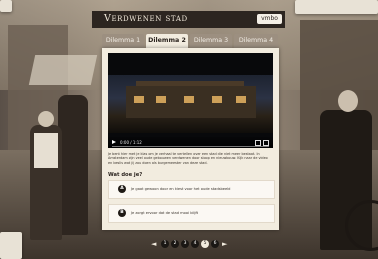 This screenshot has width=378, height=259. Describe the element at coordinates (46, 175) in the screenshot. I see `background-figure-boy` at that location.